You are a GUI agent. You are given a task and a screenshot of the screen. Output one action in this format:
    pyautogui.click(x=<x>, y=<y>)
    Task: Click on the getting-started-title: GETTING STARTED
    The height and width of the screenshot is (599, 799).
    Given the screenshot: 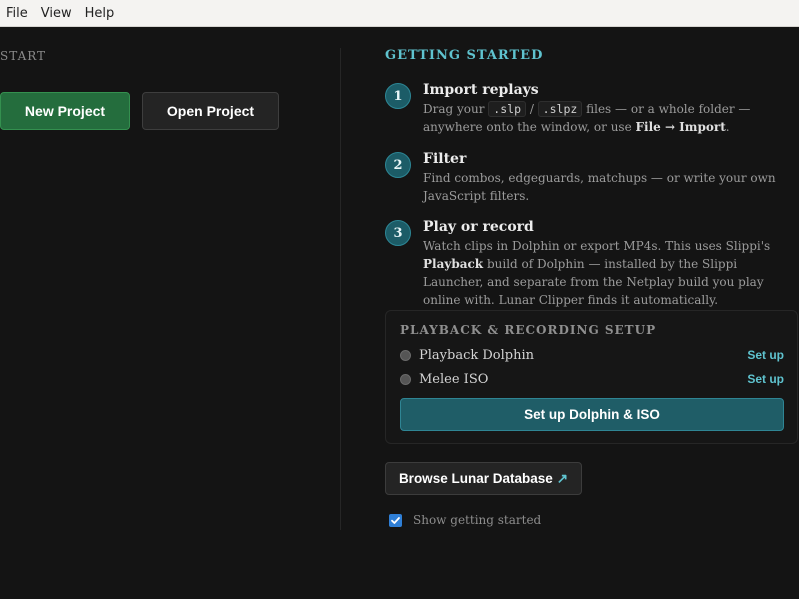 What is the action you would take?
    pyautogui.click(x=464, y=55)
    